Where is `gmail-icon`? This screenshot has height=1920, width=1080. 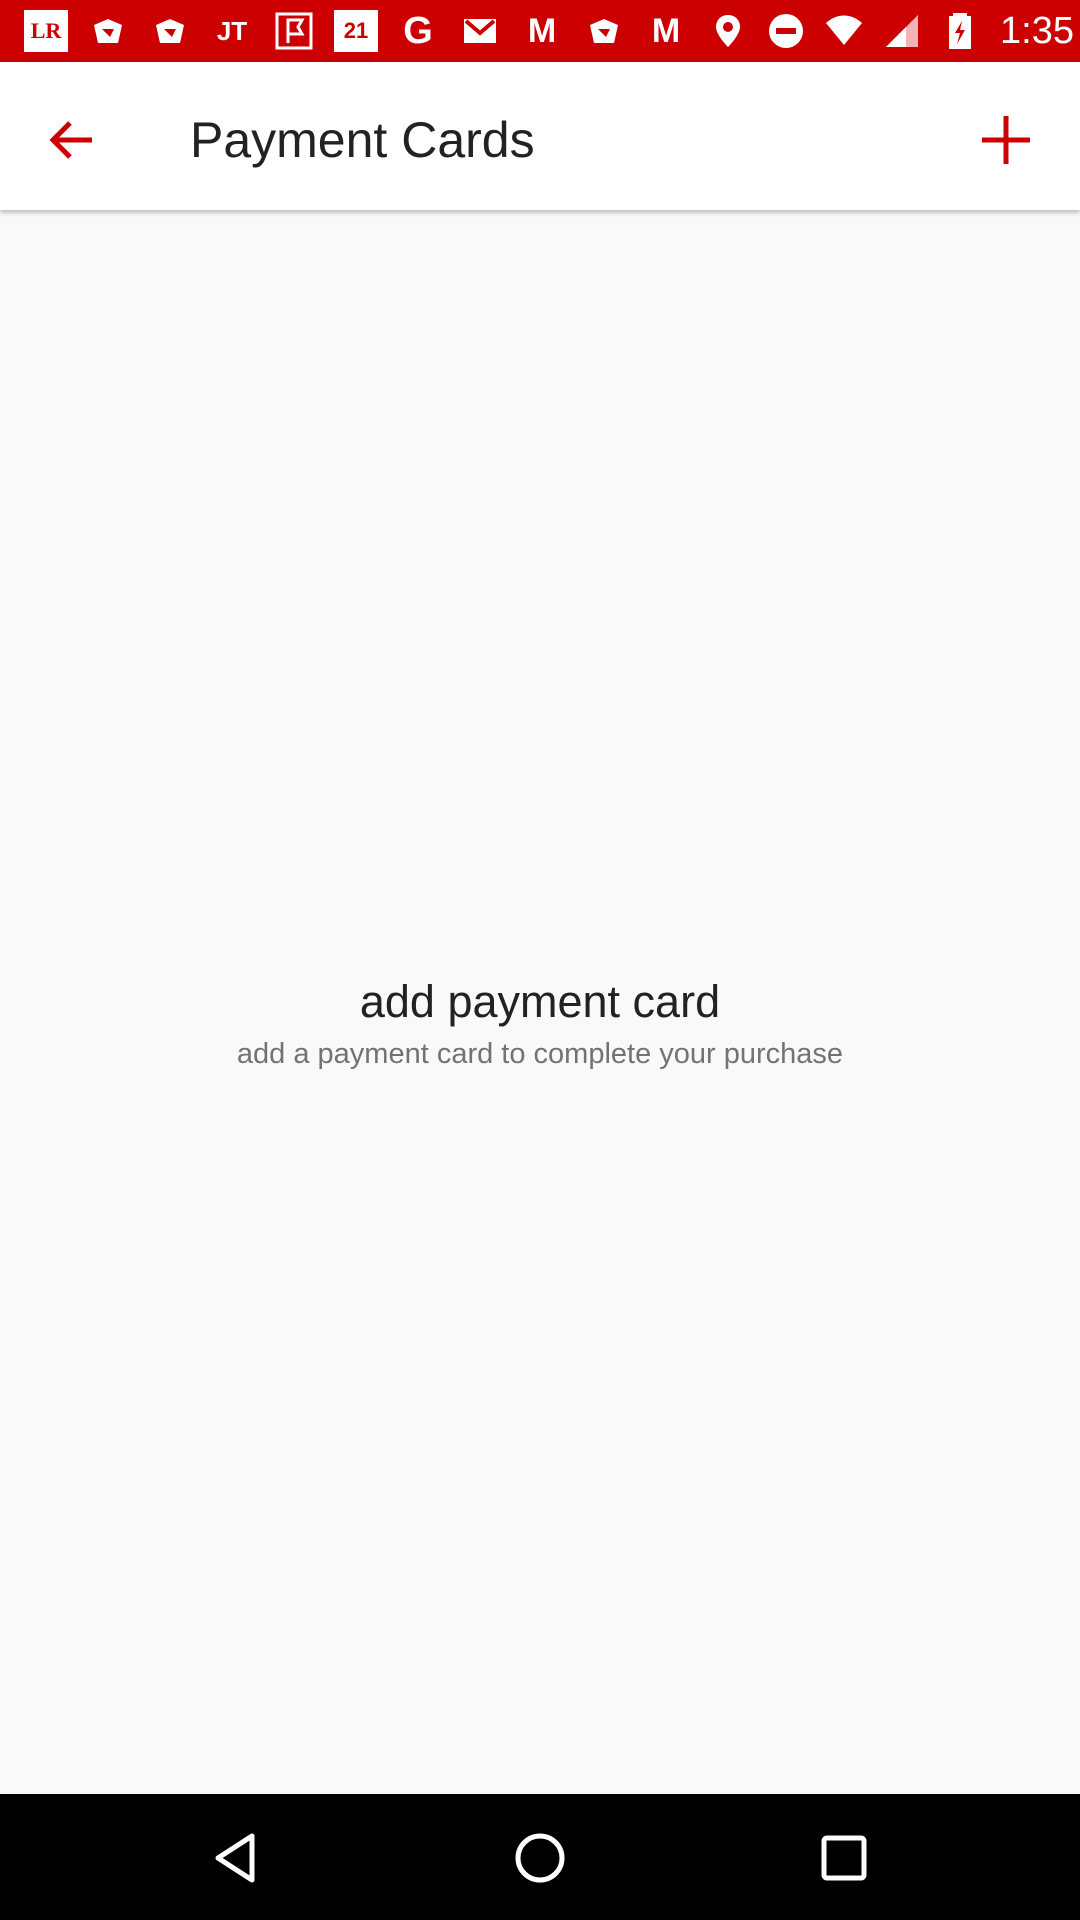 gmail-icon is located at coordinates (480, 31).